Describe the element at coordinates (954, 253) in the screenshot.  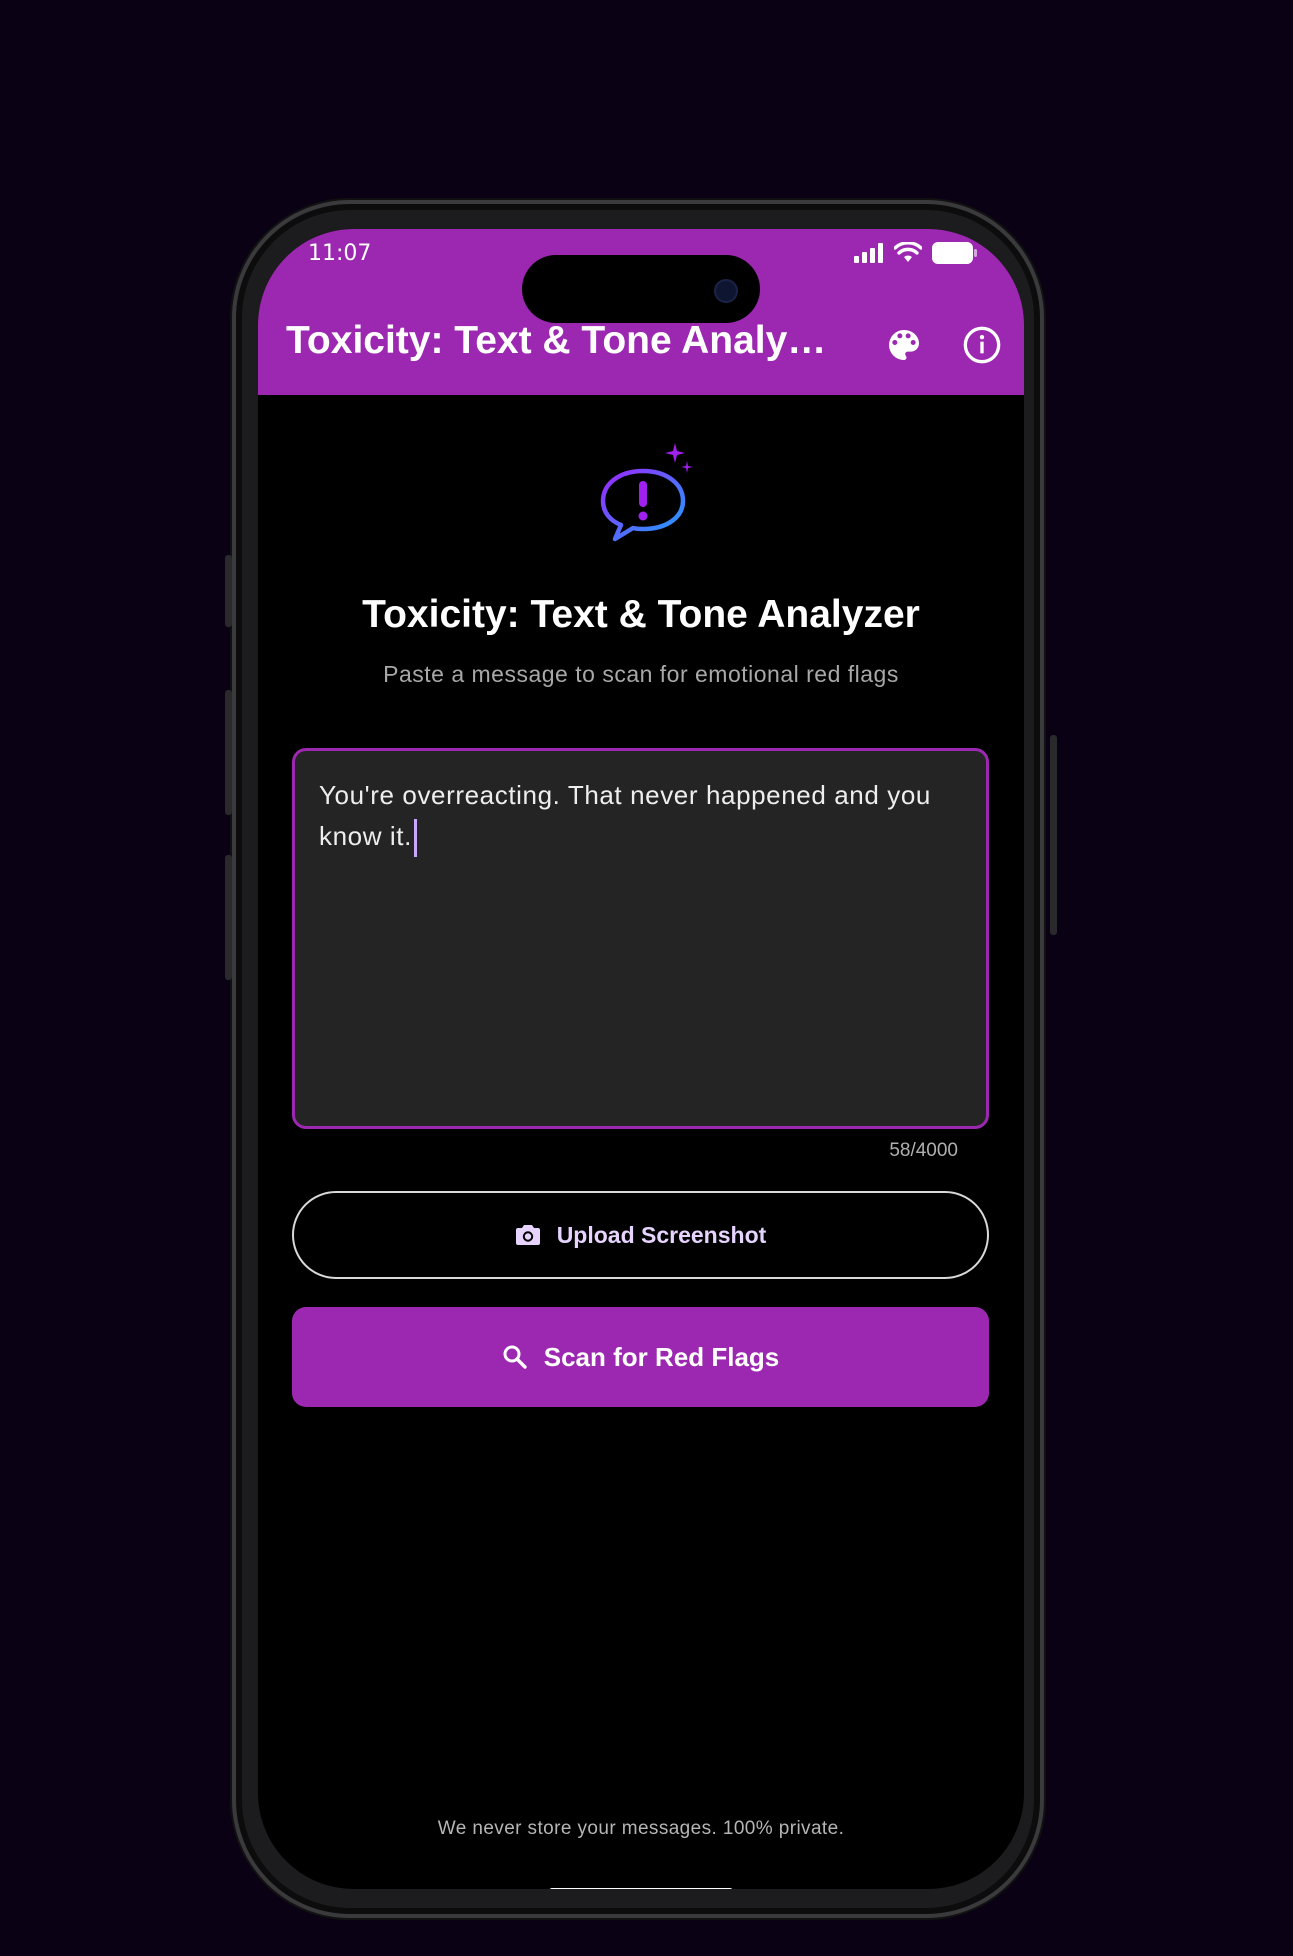
I see `battery-icon` at that location.